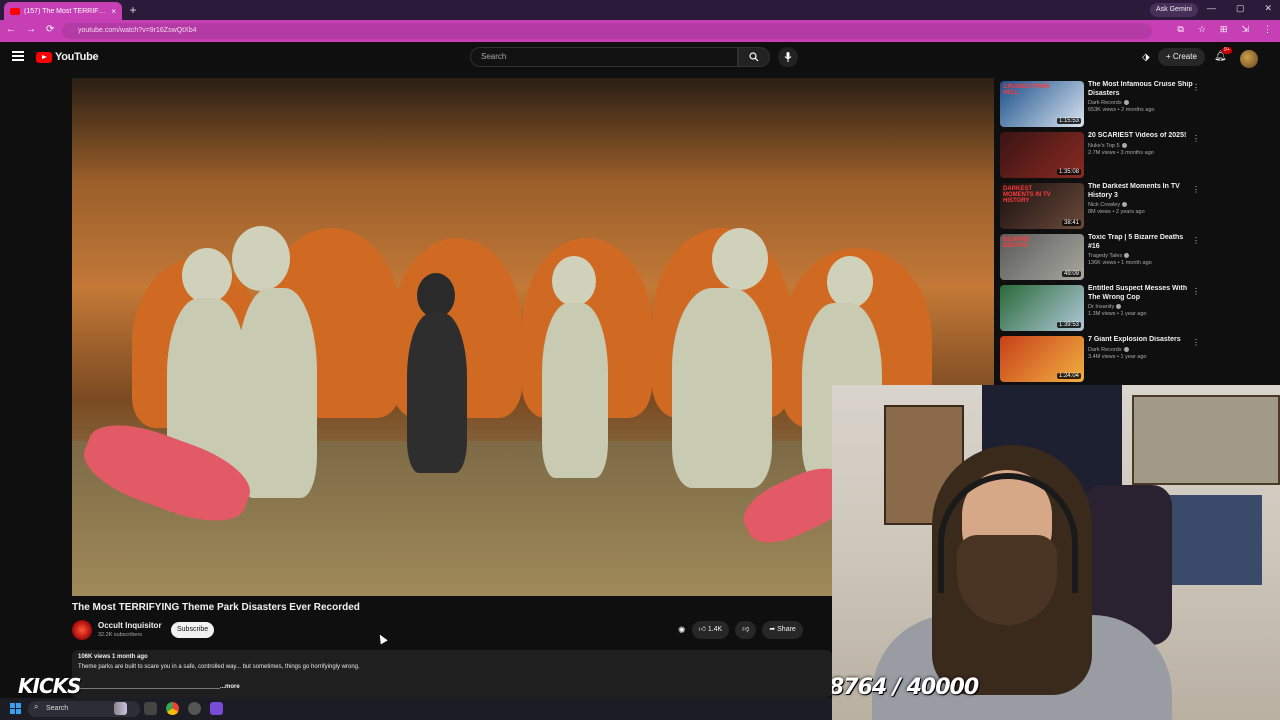 The image size is (1280, 720). I want to click on nav-buttons: ← → ⟳, so click(30, 29).